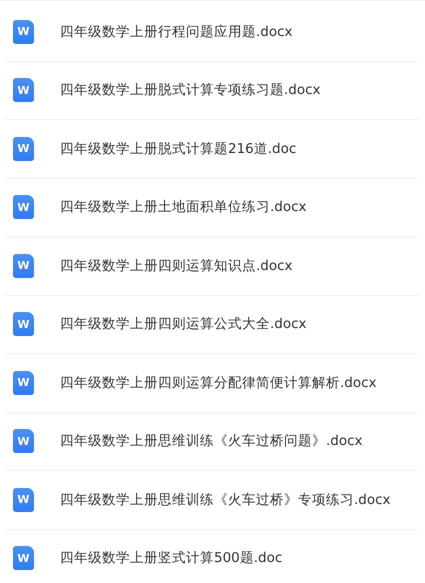 The height and width of the screenshot is (583, 425). What do you see at coordinates (183, 324) in the screenshot?
I see `file-name: 四年级数学上册四则运算公式大全.docx` at bounding box center [183, 324].